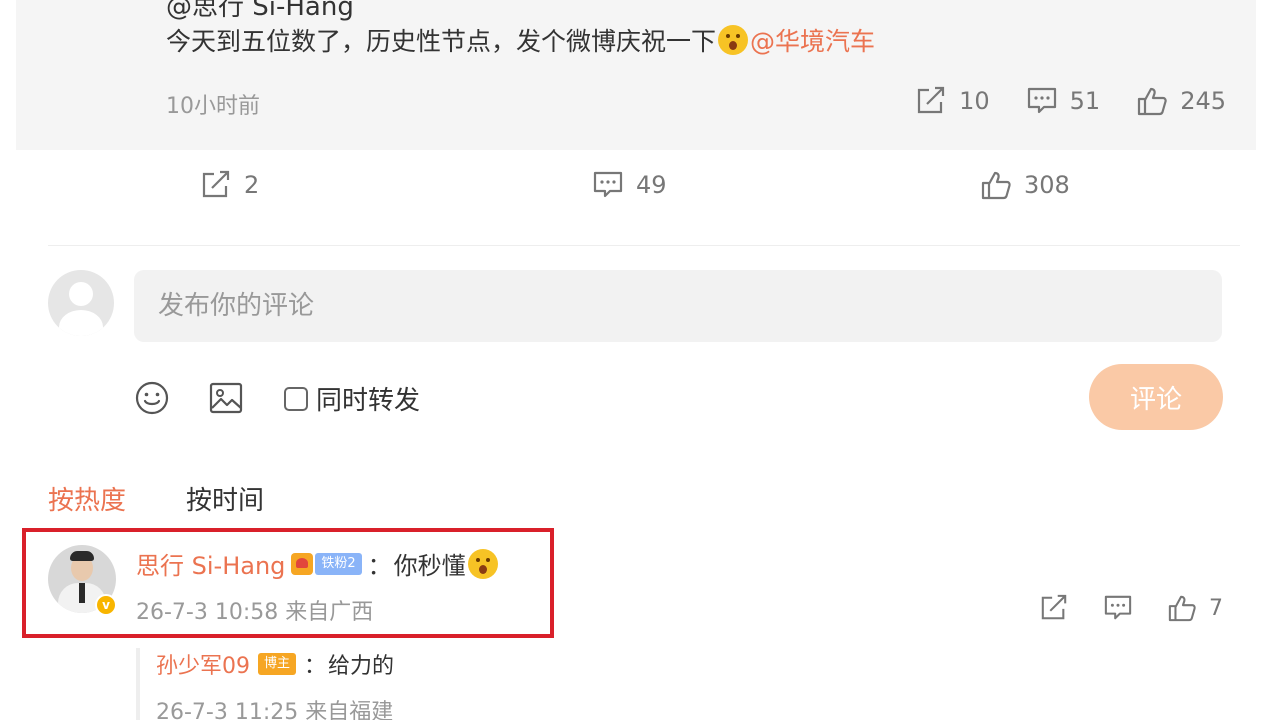 Image resolution: width=1277 pixels, height=720 pixels. I want to click on emoji-button, so click(152, 398).